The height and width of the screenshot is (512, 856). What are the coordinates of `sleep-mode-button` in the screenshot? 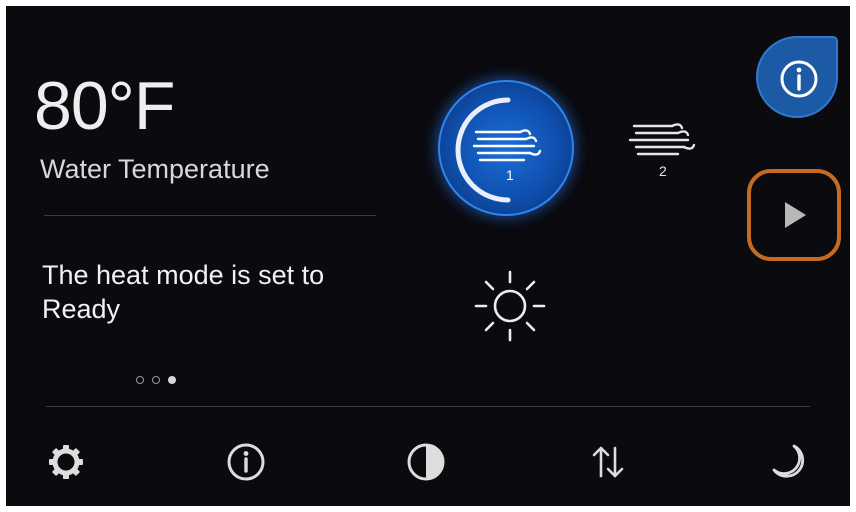 It's located at (788, 462).